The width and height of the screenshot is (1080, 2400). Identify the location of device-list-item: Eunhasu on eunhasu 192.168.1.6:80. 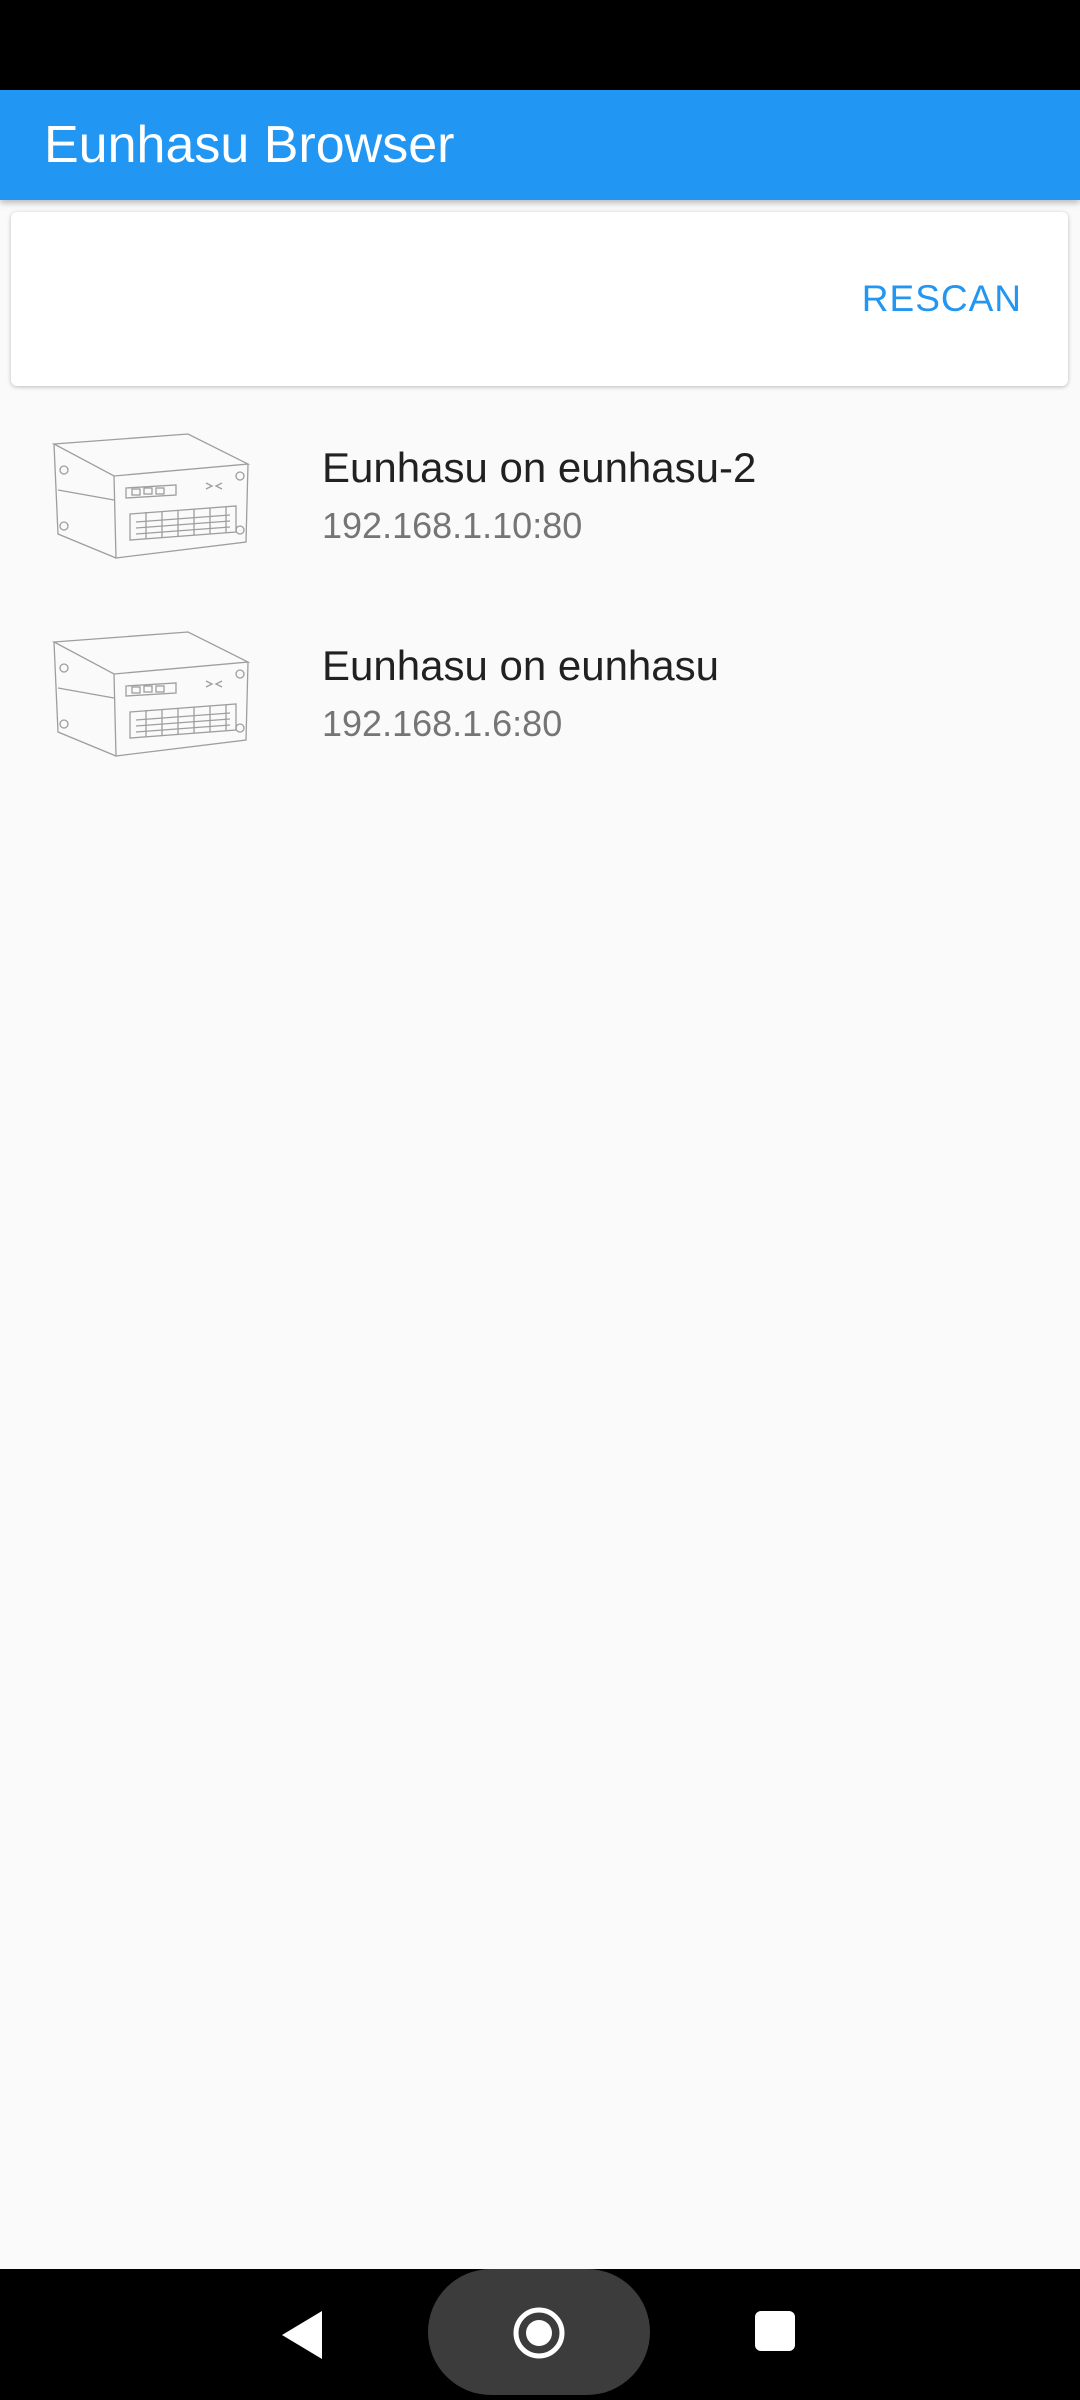
(540, 697).